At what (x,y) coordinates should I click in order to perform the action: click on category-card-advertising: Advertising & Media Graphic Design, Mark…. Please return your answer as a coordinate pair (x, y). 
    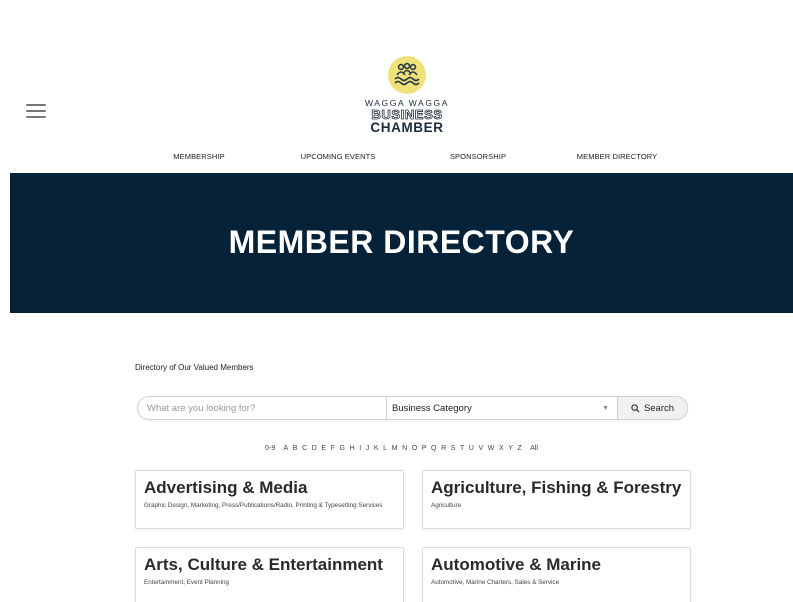
    Looking at the image, I should click on (269, 499).